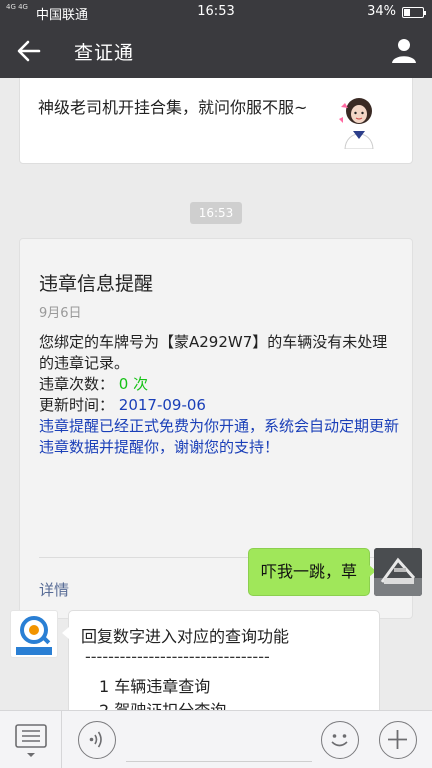 The height and width of the screenshot is (768, 432). I want to click on nav-bar: 查证通, so click(216, 51).